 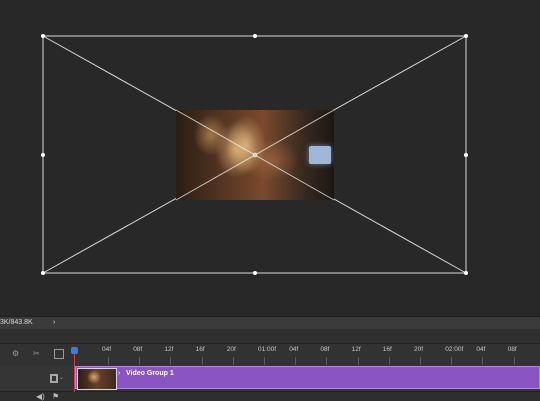 What do you see at coordinates (54, 378) in the screenshot?
I see `film-strip-icon` at bounding box center [54, 378].